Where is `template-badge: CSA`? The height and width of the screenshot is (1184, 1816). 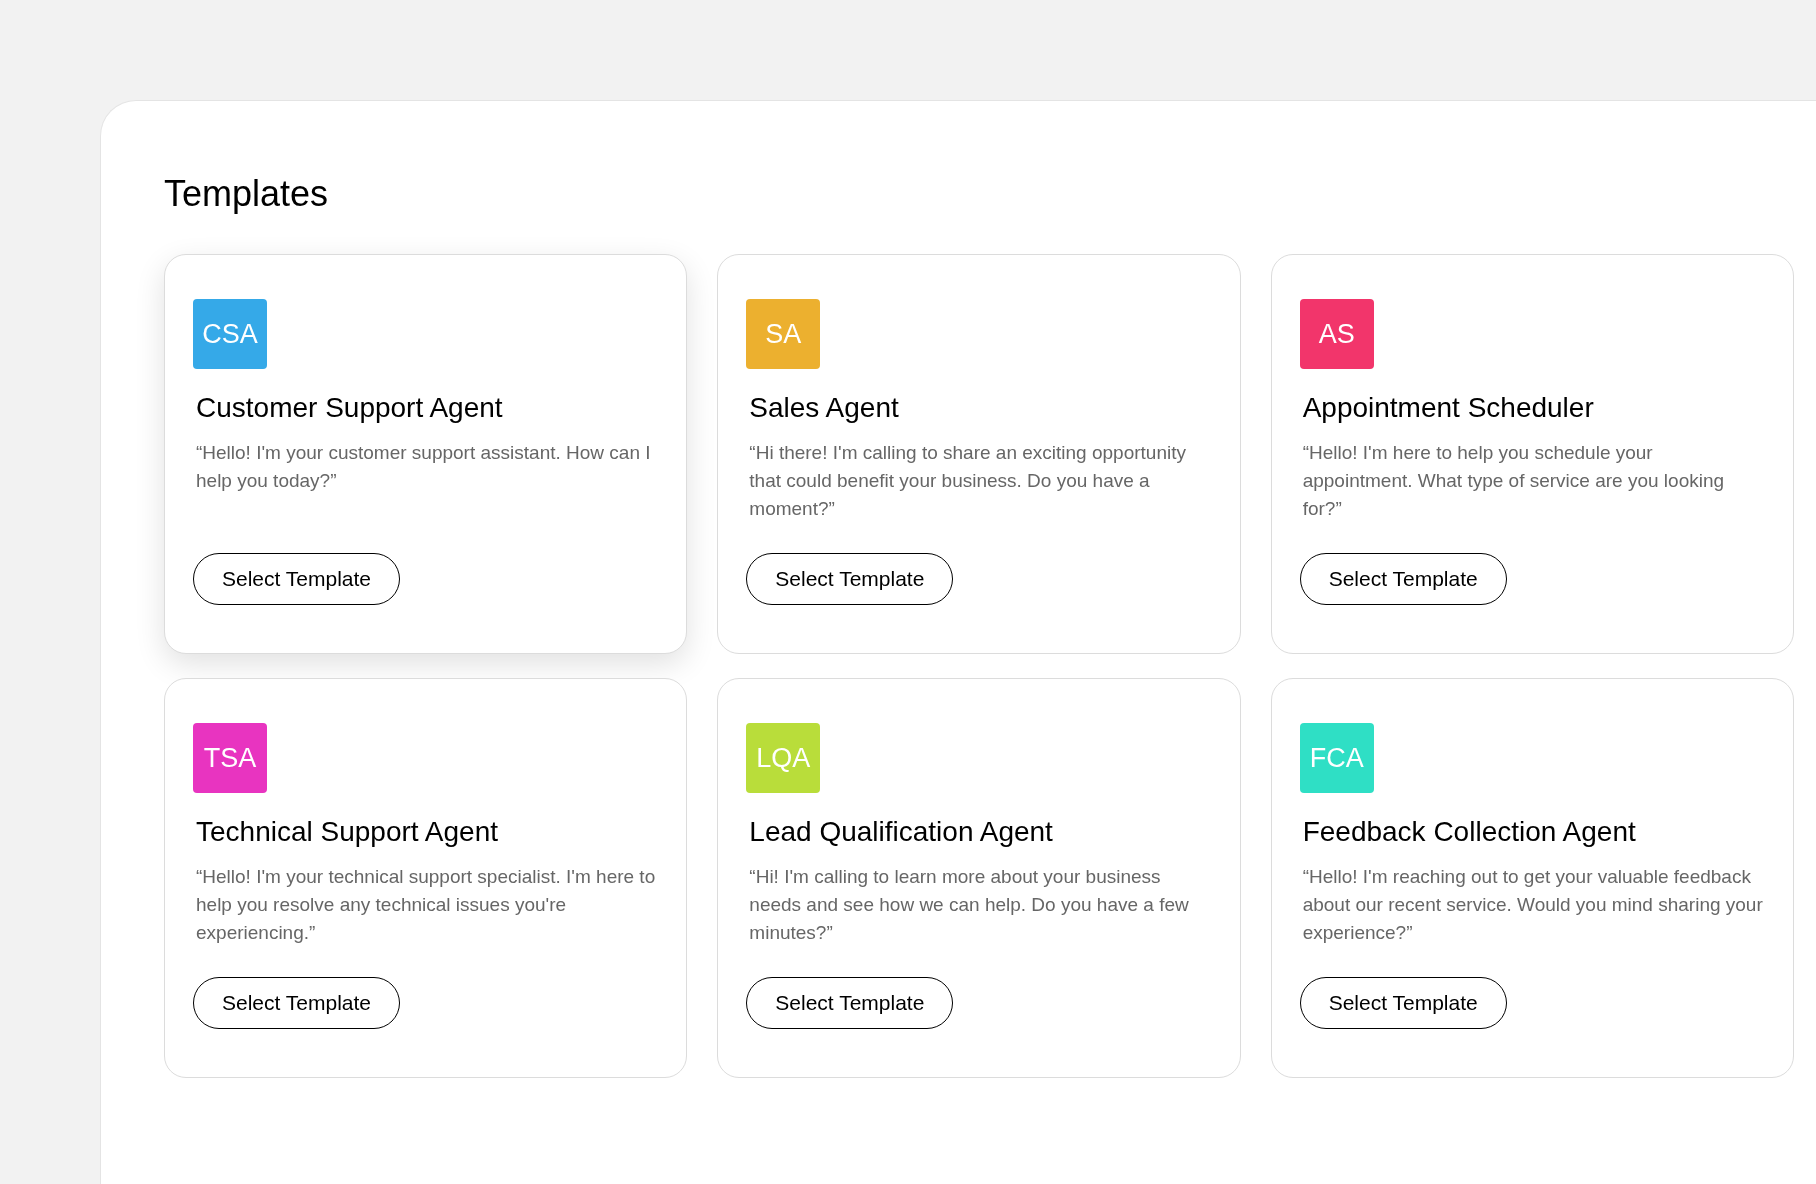
template-badge: CSA is located at coordinates (230, 334).